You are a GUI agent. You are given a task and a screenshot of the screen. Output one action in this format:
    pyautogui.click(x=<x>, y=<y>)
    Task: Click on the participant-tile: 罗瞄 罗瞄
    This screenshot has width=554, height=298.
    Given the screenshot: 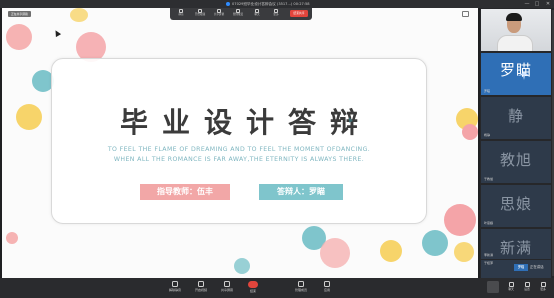 What is the action you would take?
    pyautogui.click(x=516, y=74)
    